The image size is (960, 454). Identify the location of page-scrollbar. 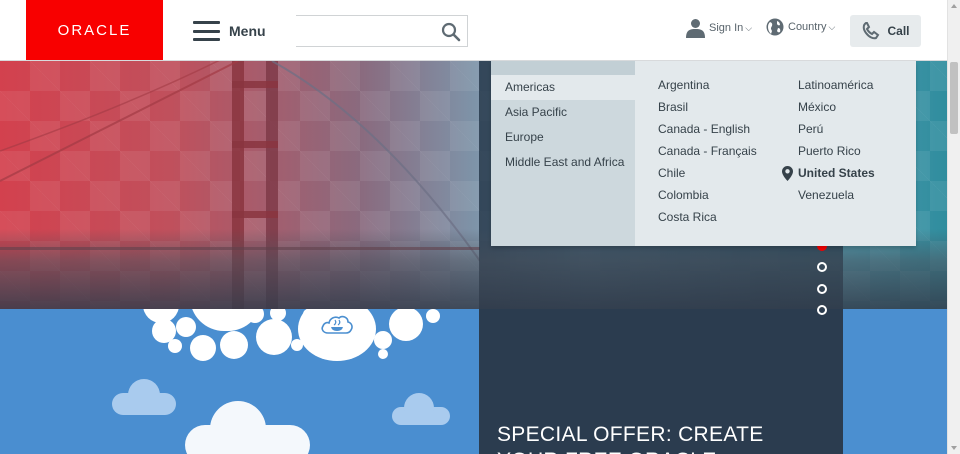
(953, 227).